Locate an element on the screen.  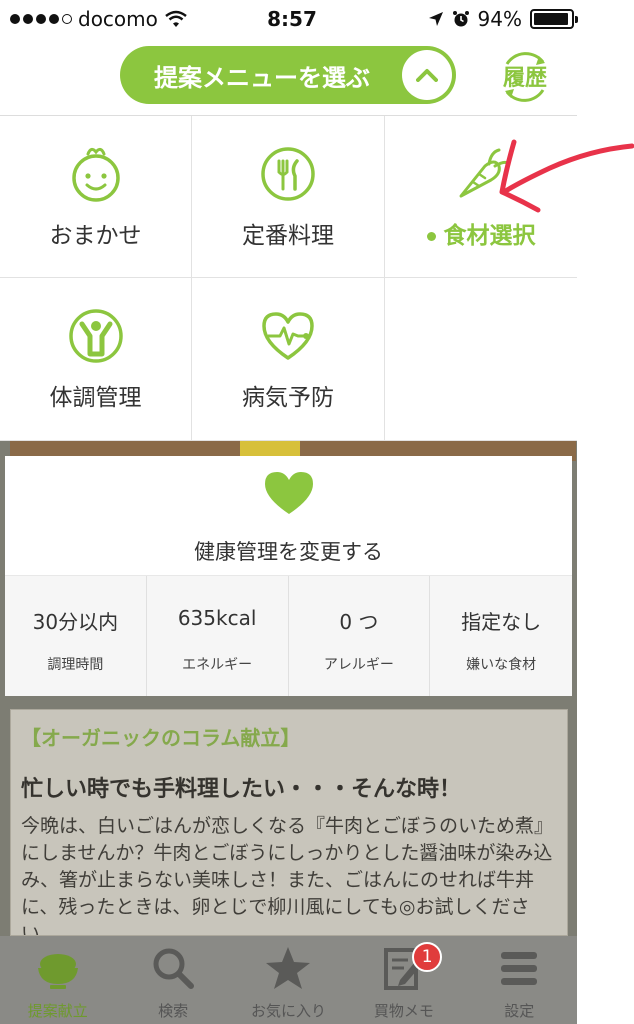
menu-item-disease-prevention: 病気予防 is located at coordinates (288, 359).